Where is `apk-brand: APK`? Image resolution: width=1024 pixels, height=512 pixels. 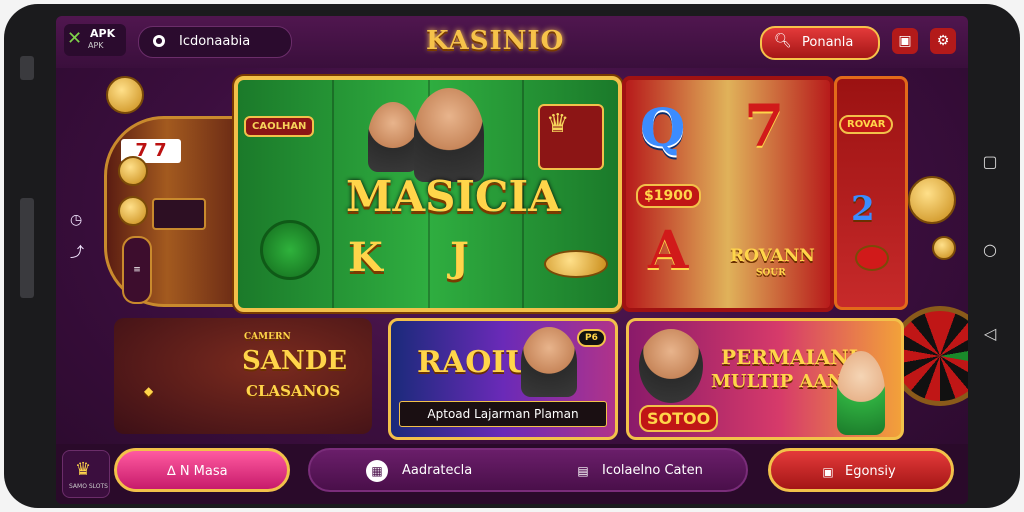
apk-brand: APK is located at coordinates (103, 33).